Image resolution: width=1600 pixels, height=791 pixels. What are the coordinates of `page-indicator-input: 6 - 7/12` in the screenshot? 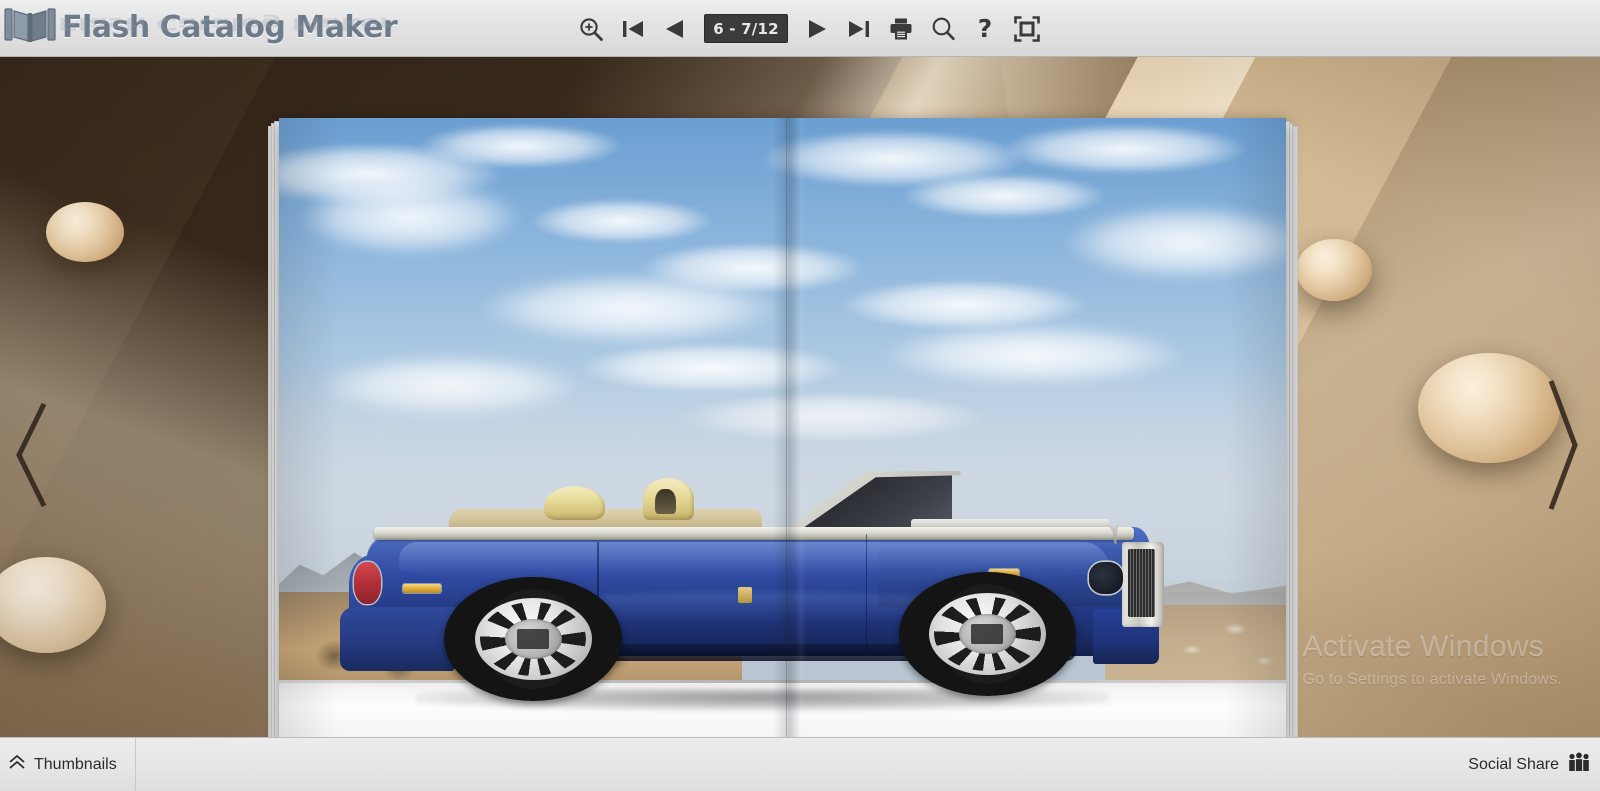 It's located at (746, 28).